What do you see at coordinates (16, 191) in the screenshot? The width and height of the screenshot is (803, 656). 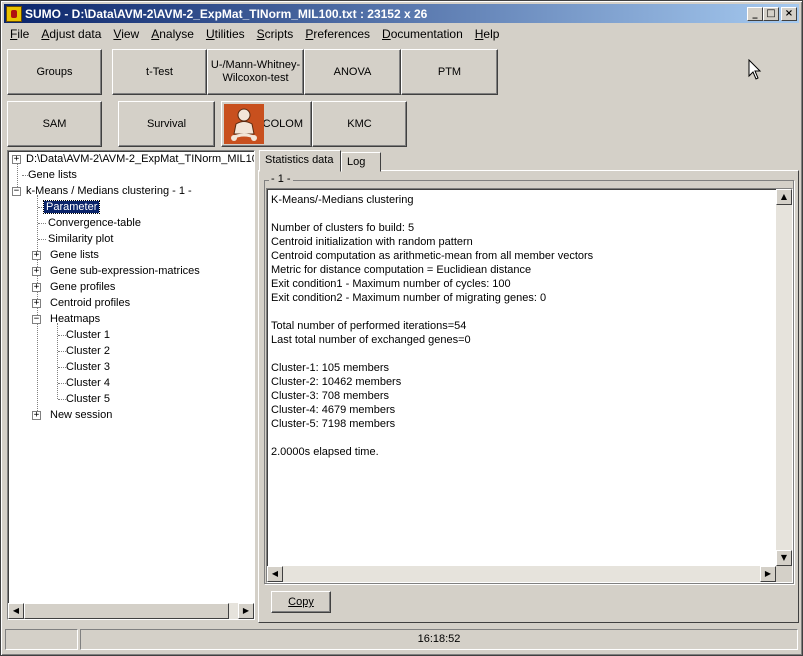 I see `collapse-session-toggle: −` at bounding box center [16, 191].